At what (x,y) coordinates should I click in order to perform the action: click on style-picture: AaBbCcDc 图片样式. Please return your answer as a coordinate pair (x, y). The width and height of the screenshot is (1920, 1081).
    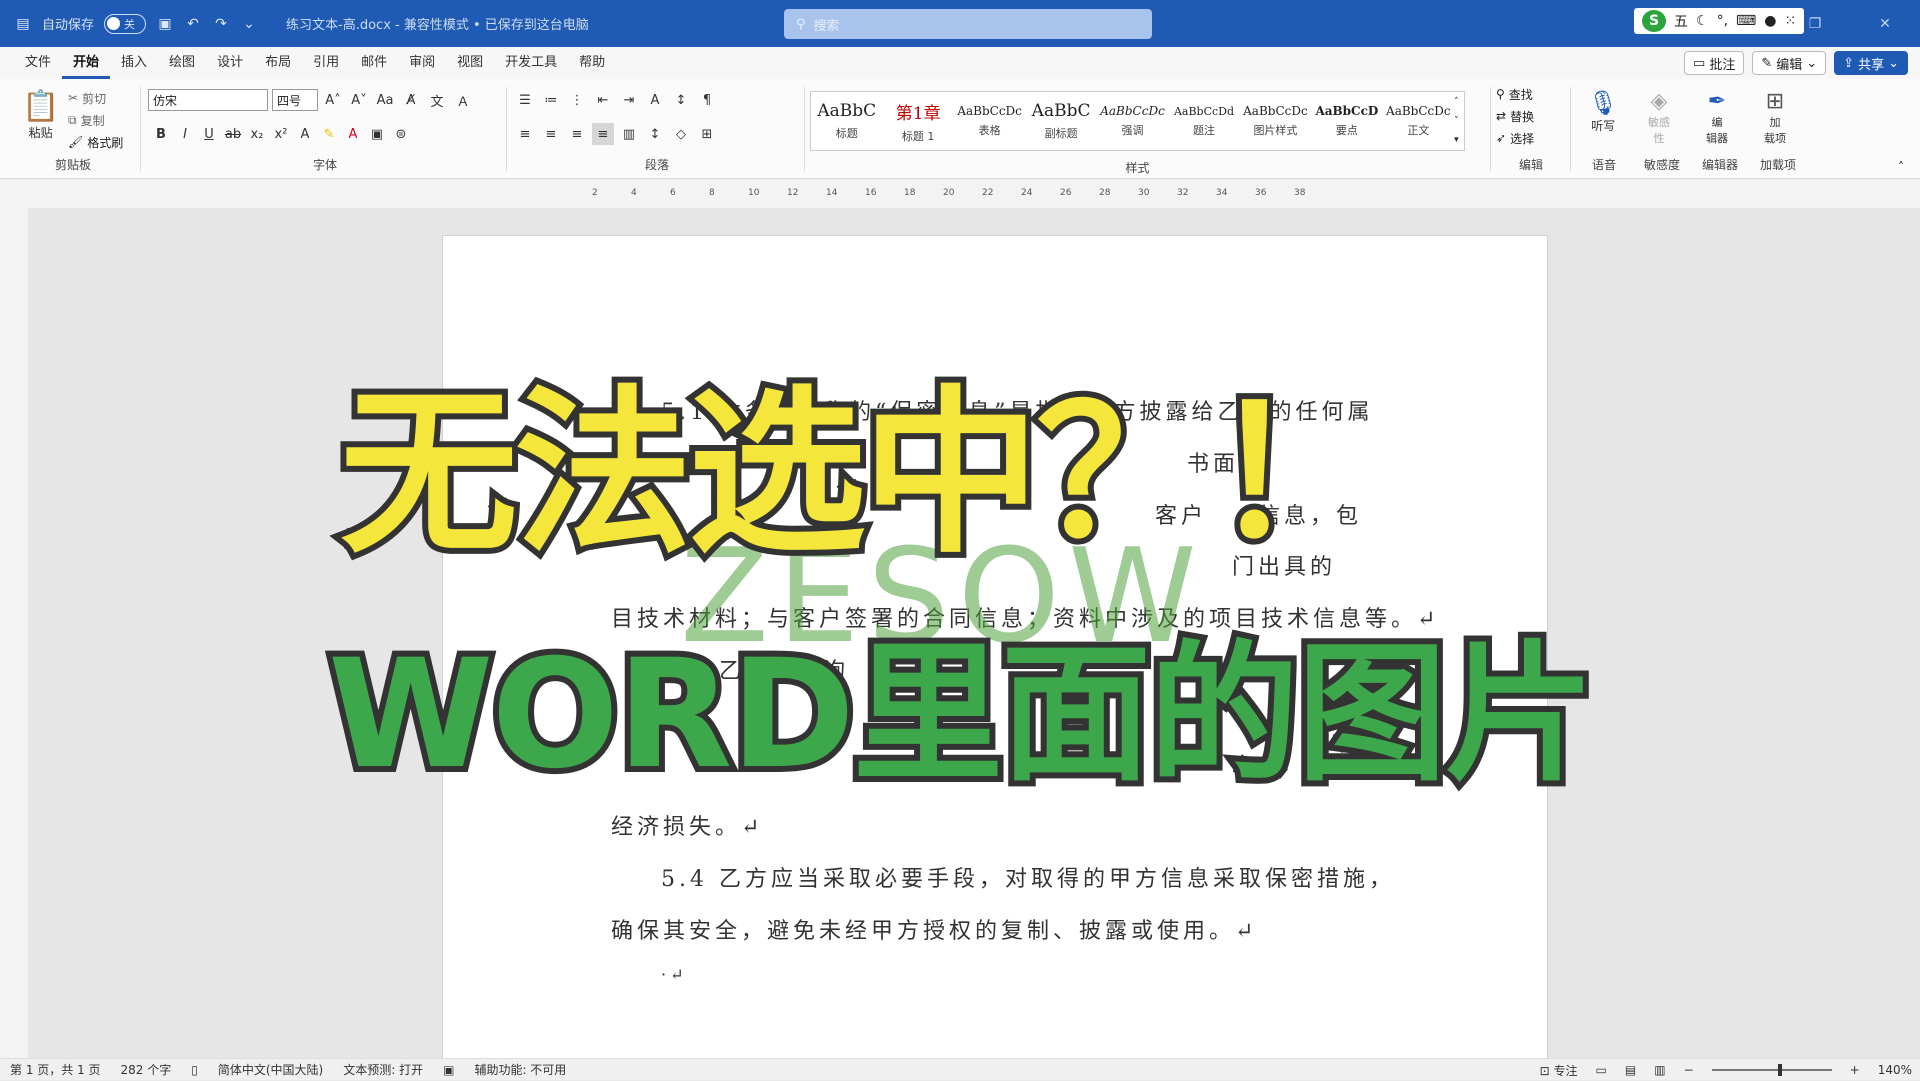
    Looking at the image, I should click on (1275, 121).